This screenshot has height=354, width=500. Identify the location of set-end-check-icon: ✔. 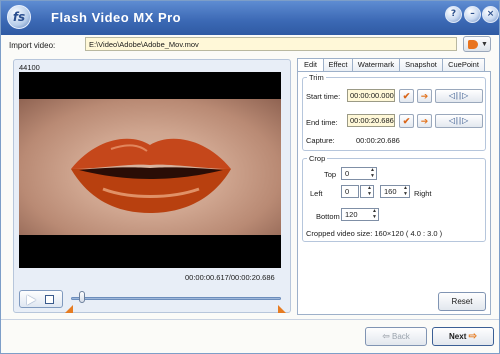
(406, 121).